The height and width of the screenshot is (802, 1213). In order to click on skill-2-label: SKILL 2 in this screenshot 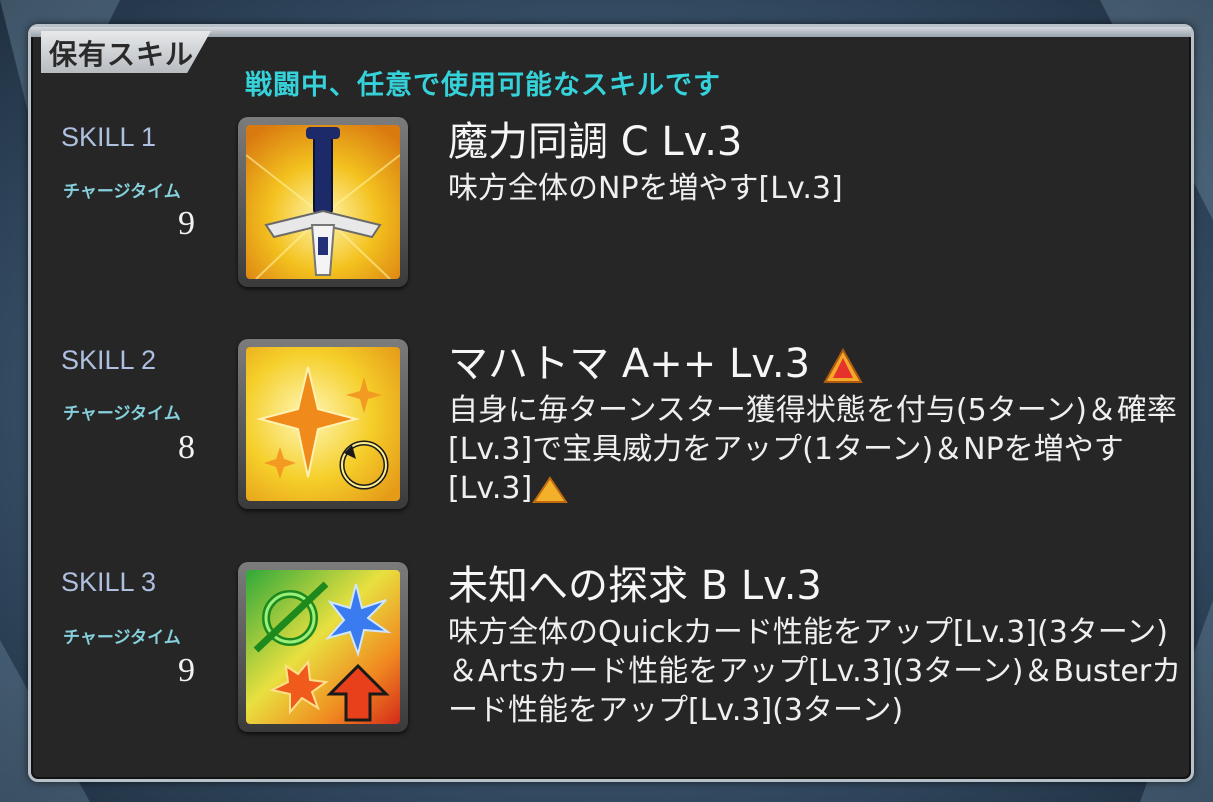, I will do `click(109, 360)`.